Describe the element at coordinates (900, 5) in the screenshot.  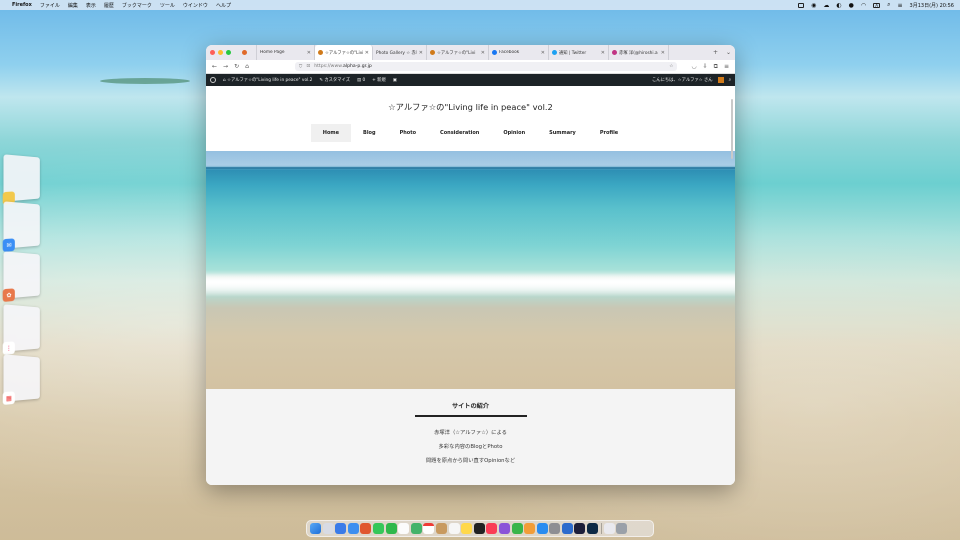
I see `control-center-icon: ≡` at that location.